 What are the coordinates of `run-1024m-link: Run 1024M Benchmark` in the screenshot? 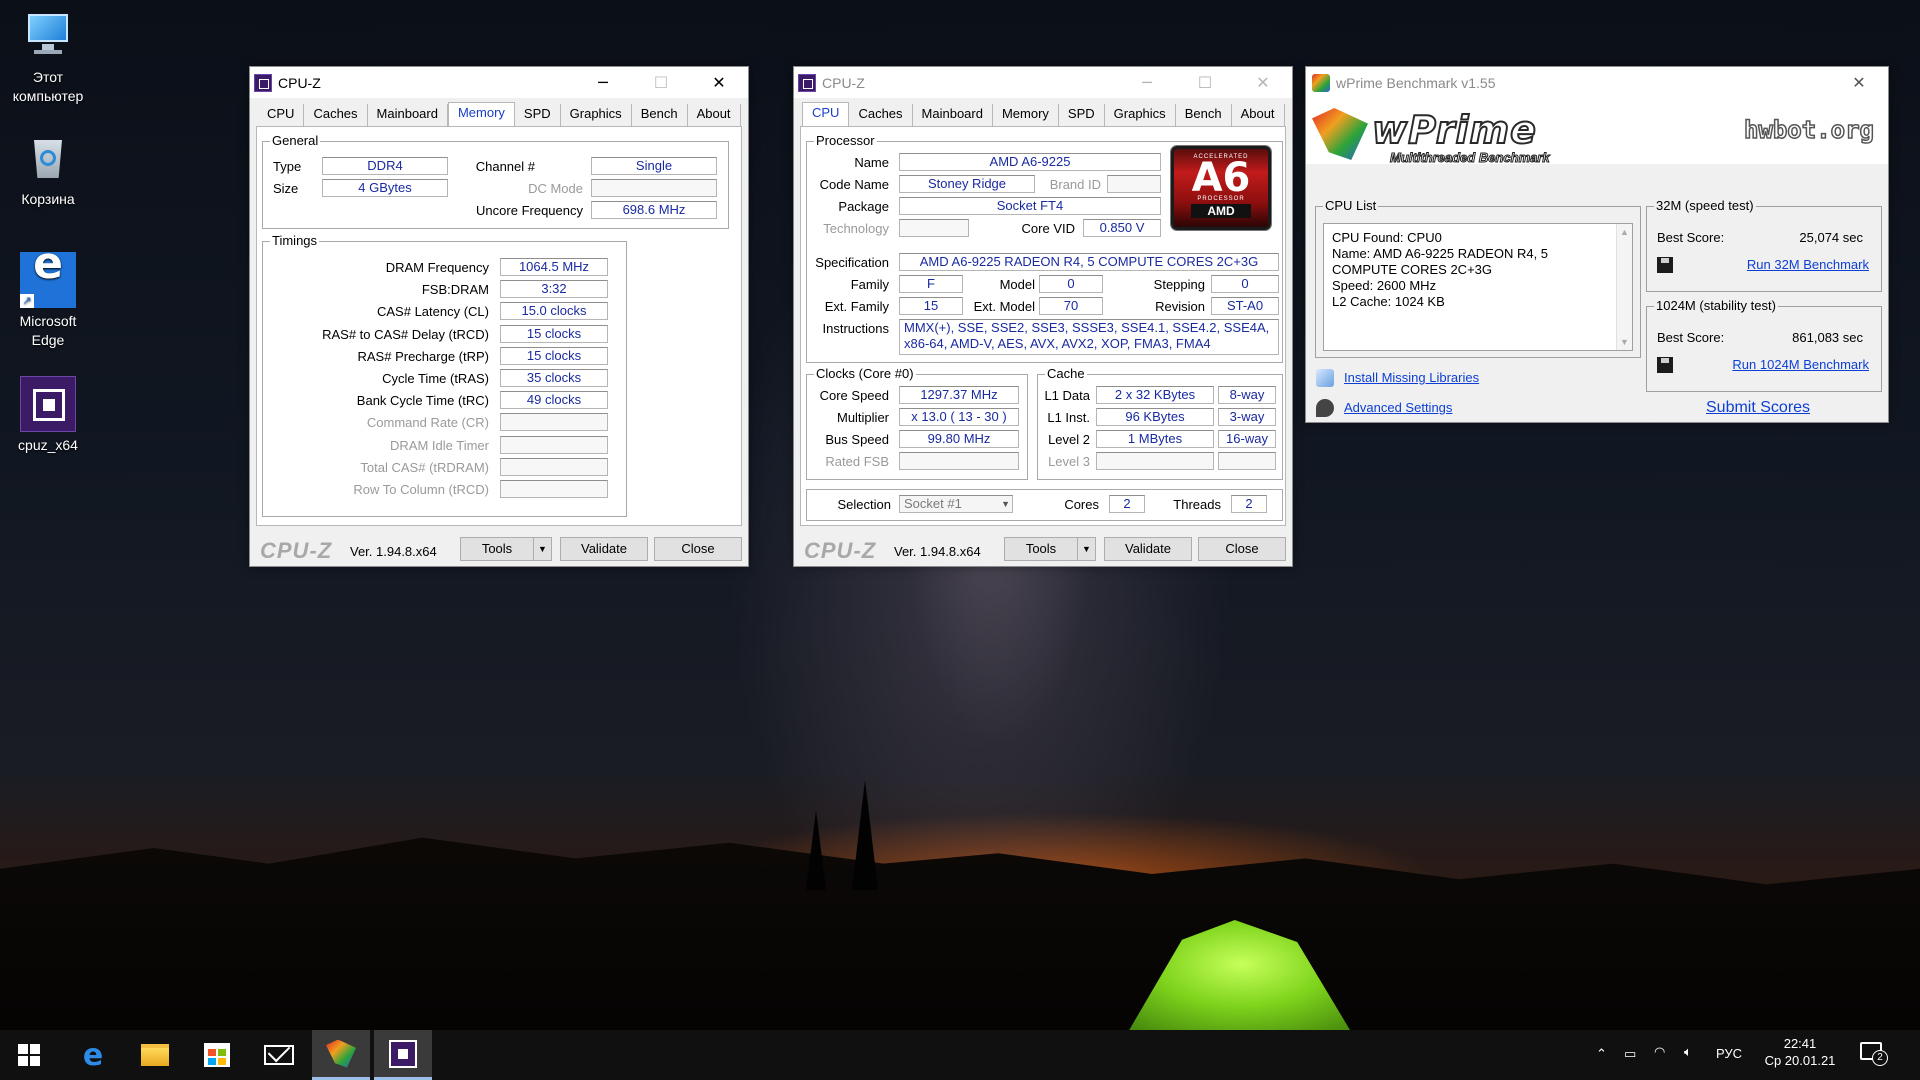 It's located at (1800, 364).